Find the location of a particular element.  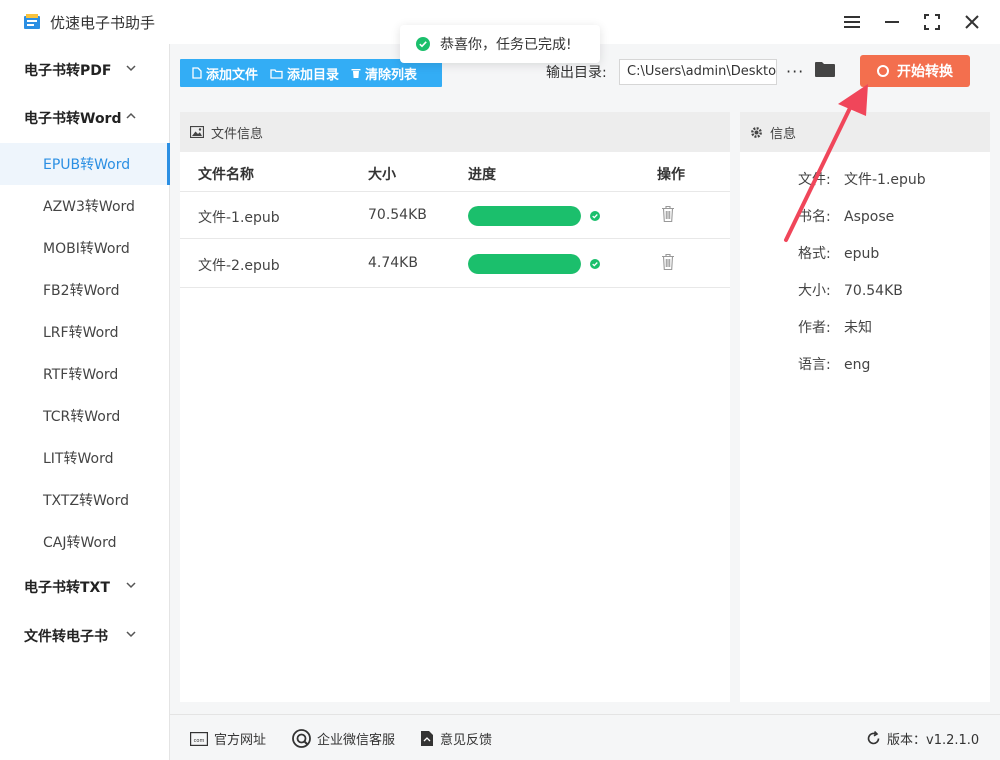

sidebar-group-to-ebook: 文件转电子书 is located at coordinates (85, 636).